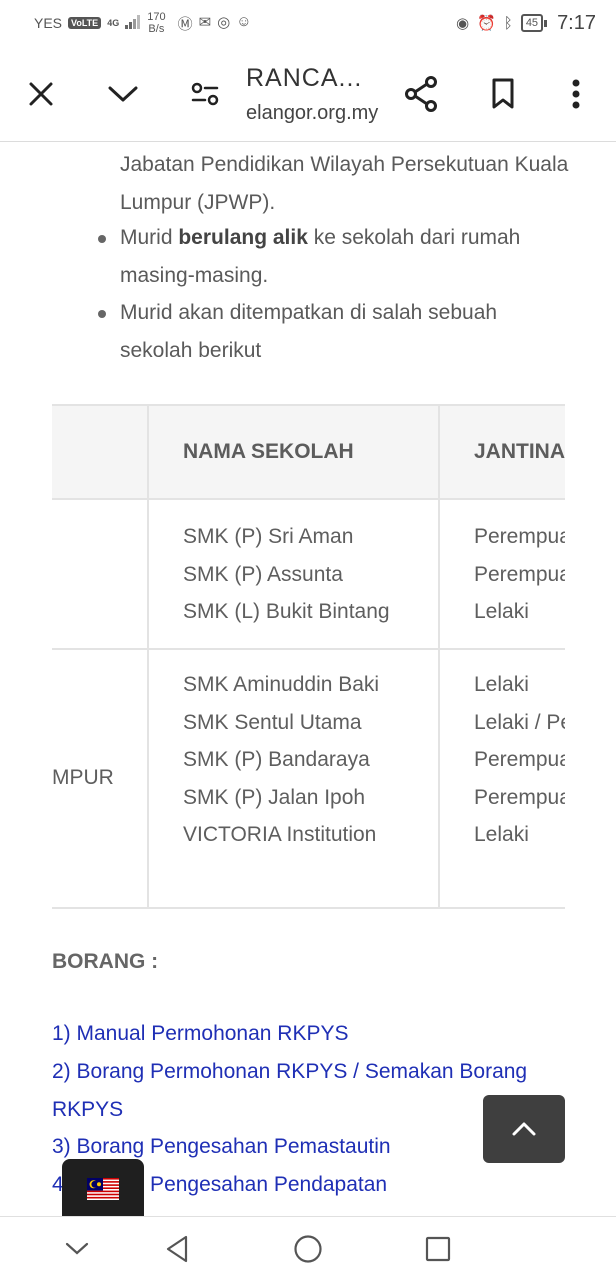 Image resolution: width=616 pixels, height=1280 pixels. What do you see at coordinates (85, 23) in the screenshot?
I see `volte-badge: VoLTE` at bounding box center [85, 23].